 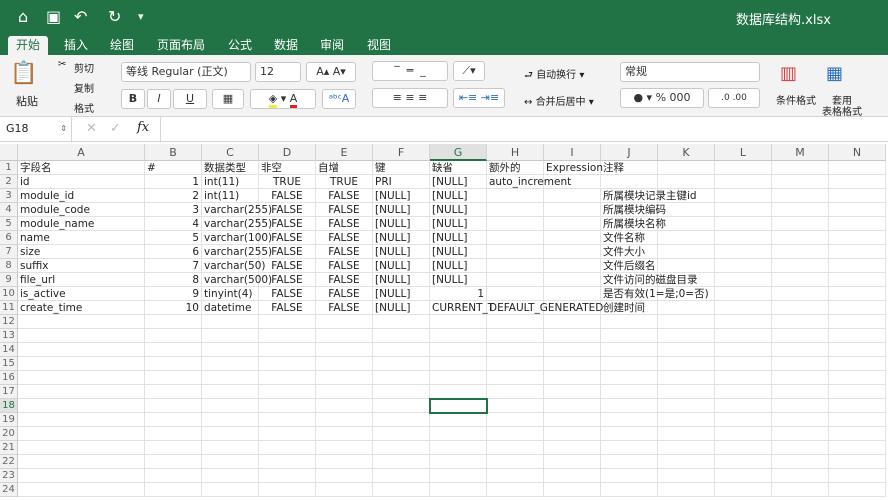 I want to click on cell-J11: 创建时间, so click(x=629, y=308).